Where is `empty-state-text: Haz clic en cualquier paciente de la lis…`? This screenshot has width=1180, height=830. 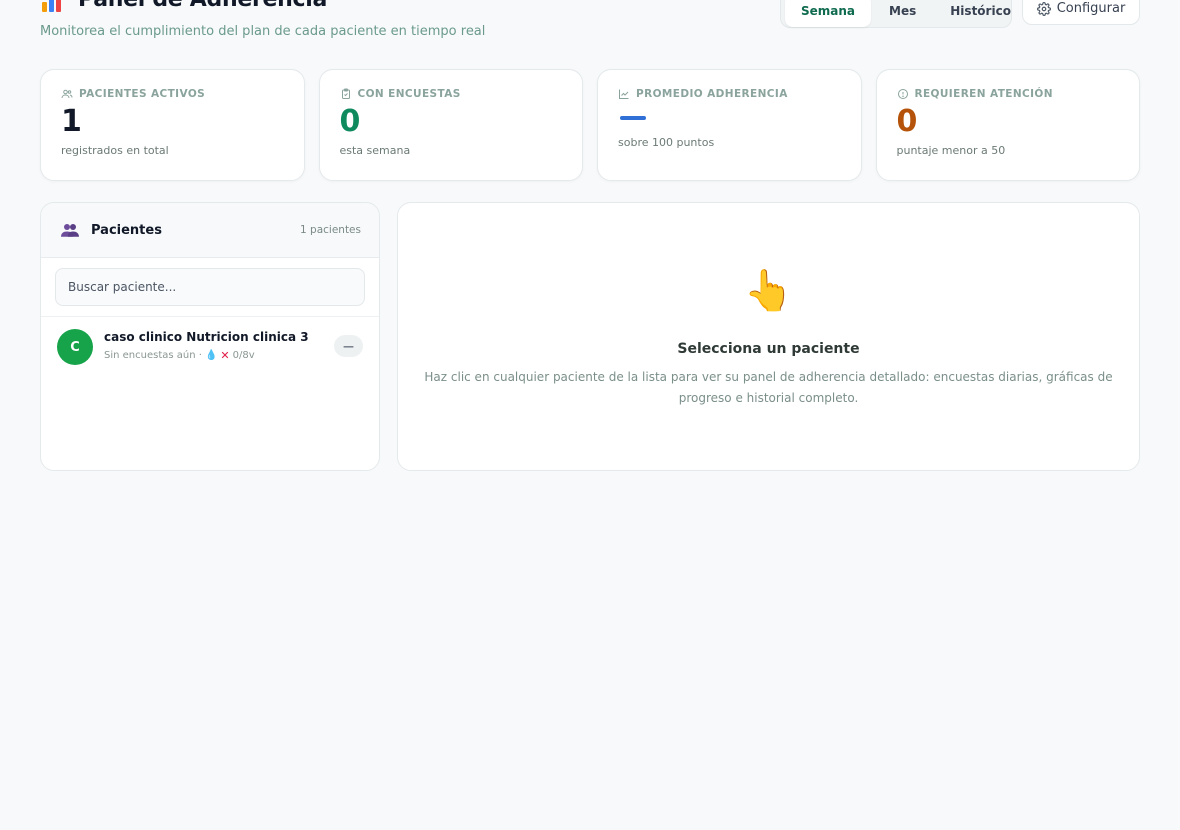
empty-state-text: Haz clic en cualquier paciente de la lis… is located at coordinates (768, 387).